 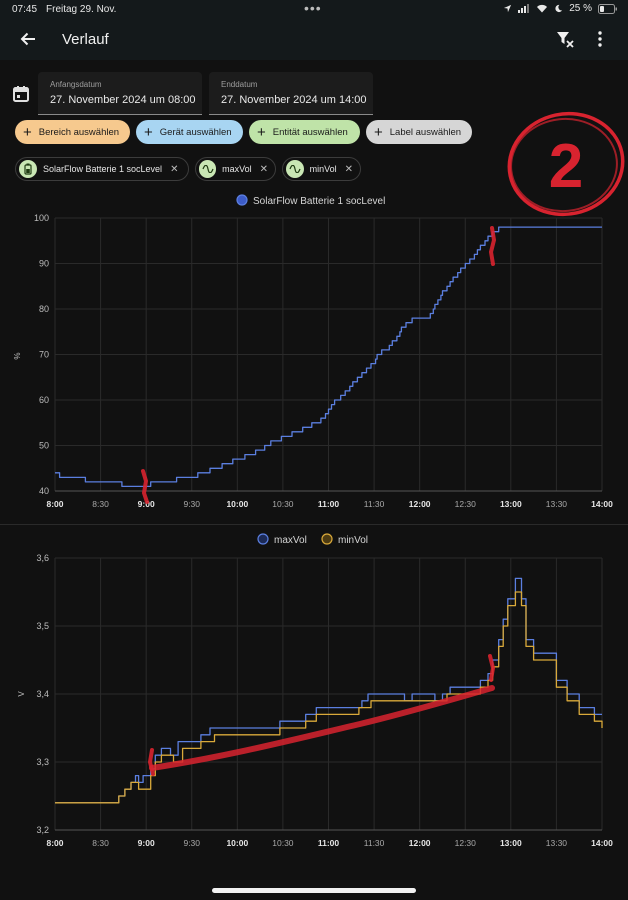 I want to click on choose-device-label: Gerät auswählen, so click(x=195, y=132).